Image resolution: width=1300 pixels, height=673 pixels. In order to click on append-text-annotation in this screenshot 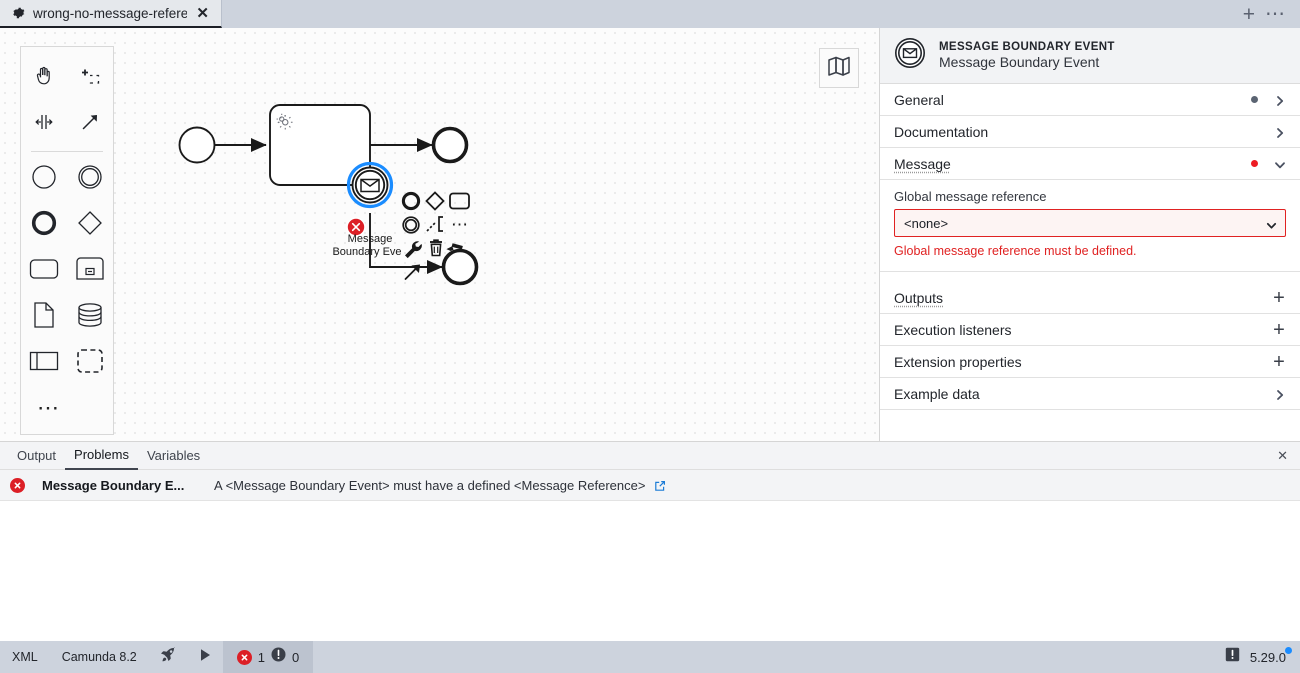, I will do `click(434, 224)`.